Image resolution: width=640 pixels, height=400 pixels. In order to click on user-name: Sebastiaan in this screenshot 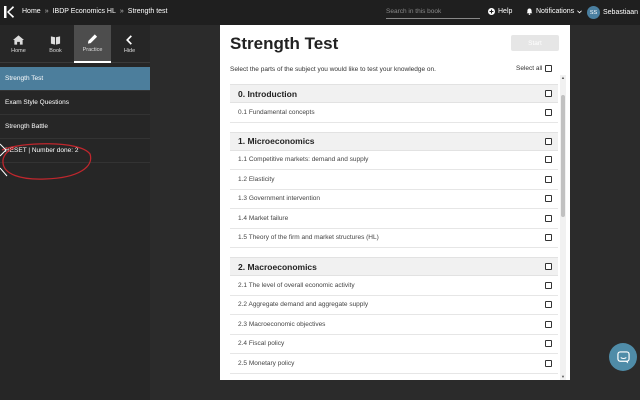, I will do `click(621, 12)`.